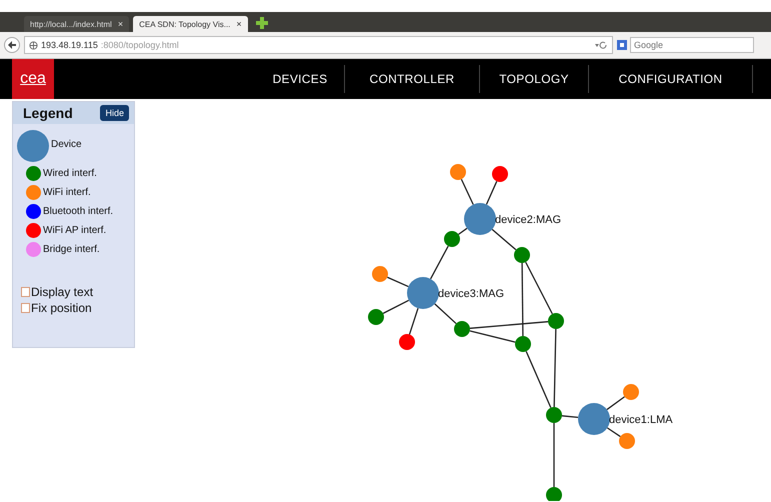 This screenshot has height=502, width=771. Describe the element at coordinates (262, 23) in the screenshot. I see `plus-icon` at that location.